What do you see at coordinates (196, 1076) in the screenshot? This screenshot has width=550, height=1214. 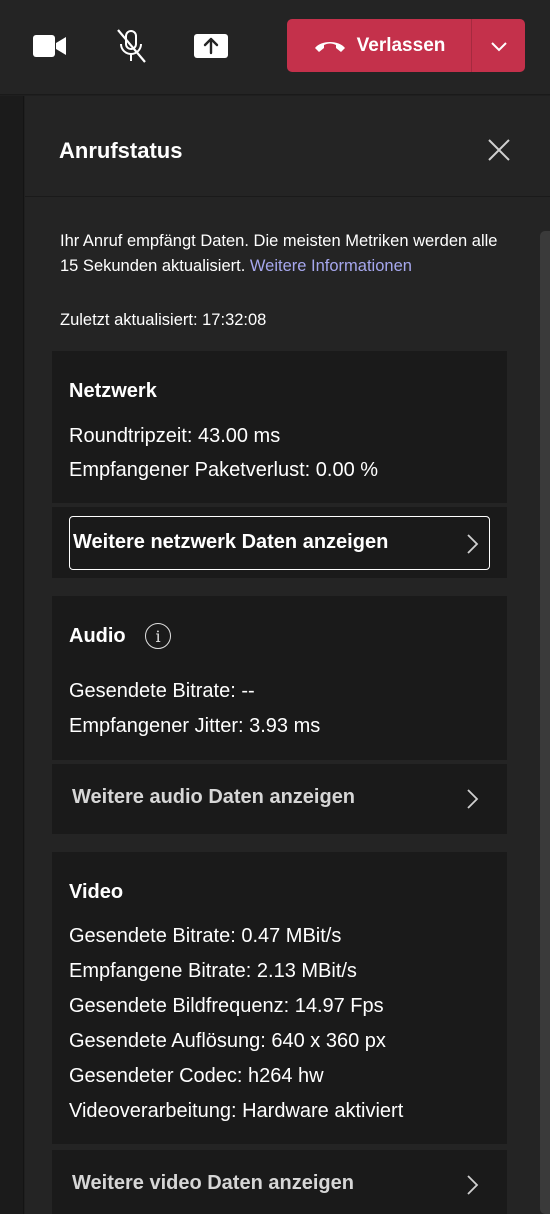 I see `video-metric: Gesendeter Codec: h264 hw` at bounding box center [196, 1076].